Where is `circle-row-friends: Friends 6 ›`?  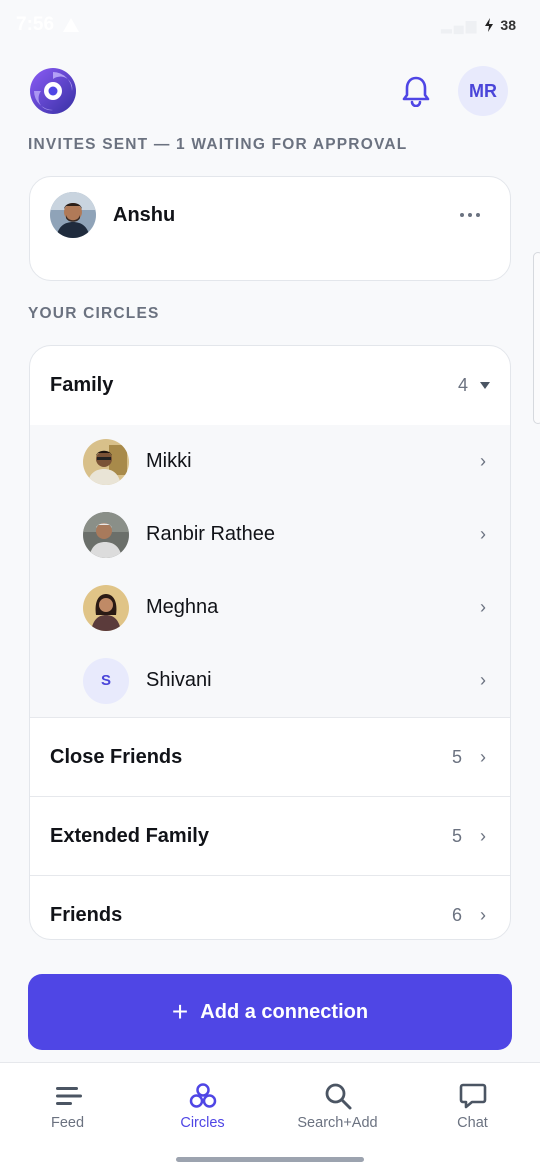 circle-row-friends: Friends 6 › is located at coordinates (270, 907).